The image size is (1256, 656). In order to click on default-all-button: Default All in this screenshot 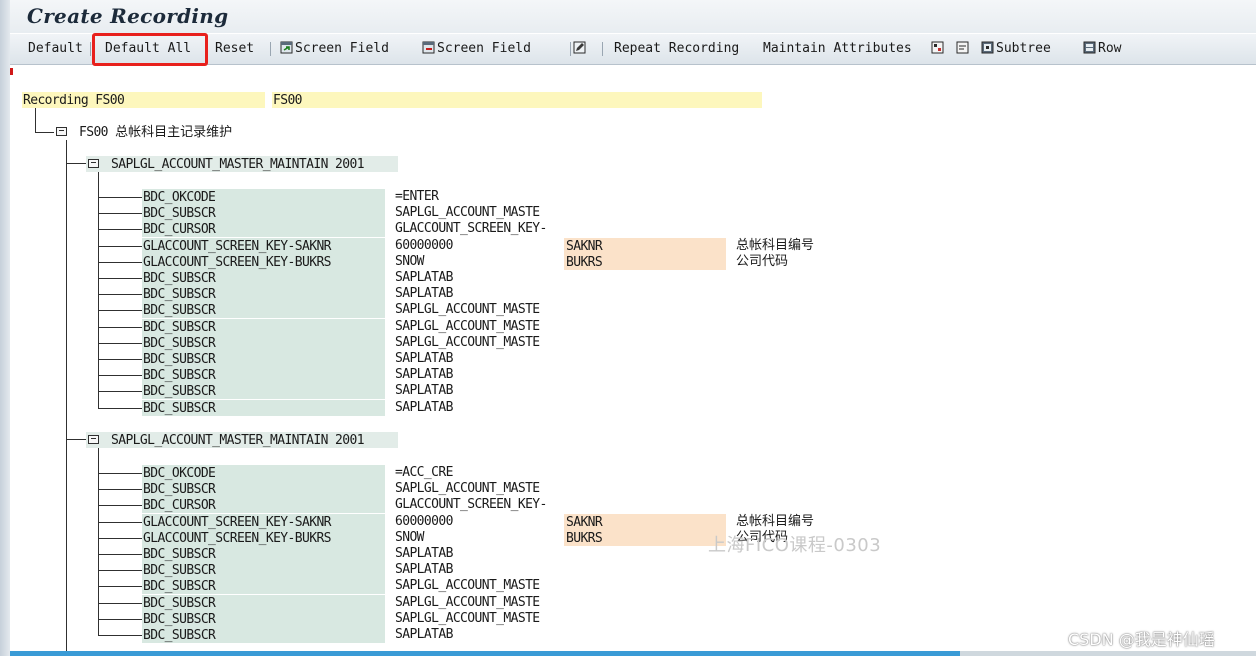, I will do `click(148, 49)`.